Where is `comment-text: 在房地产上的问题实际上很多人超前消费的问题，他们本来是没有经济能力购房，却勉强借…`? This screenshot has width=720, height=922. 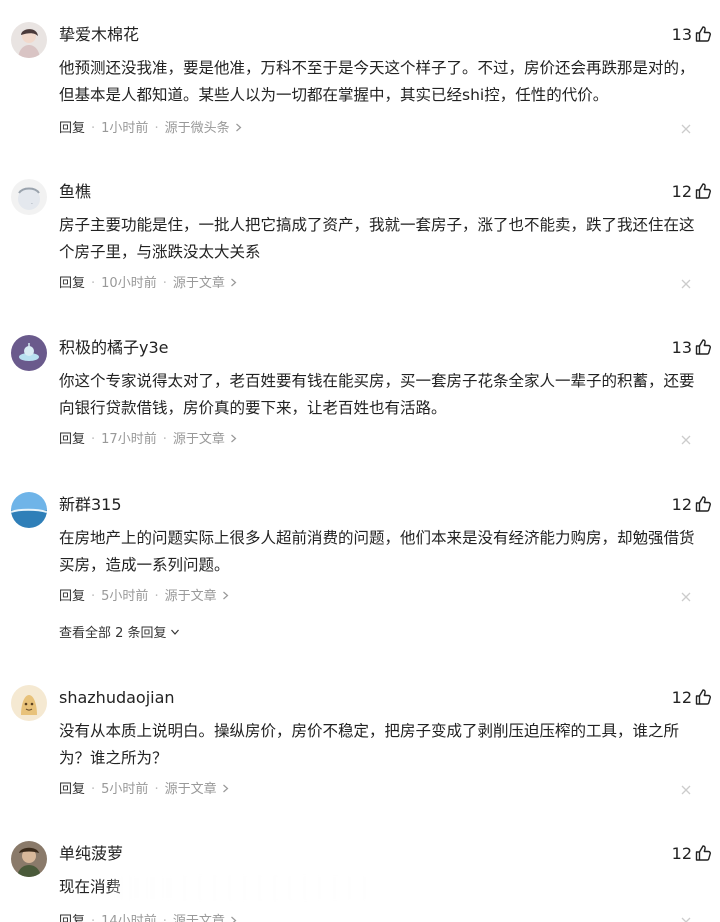
comment-text: 在房地产上的问题实际上很多人超前消费的问题，他们本来是没有经济能力购房，却勉强借… is located at coordinates (377, 551).